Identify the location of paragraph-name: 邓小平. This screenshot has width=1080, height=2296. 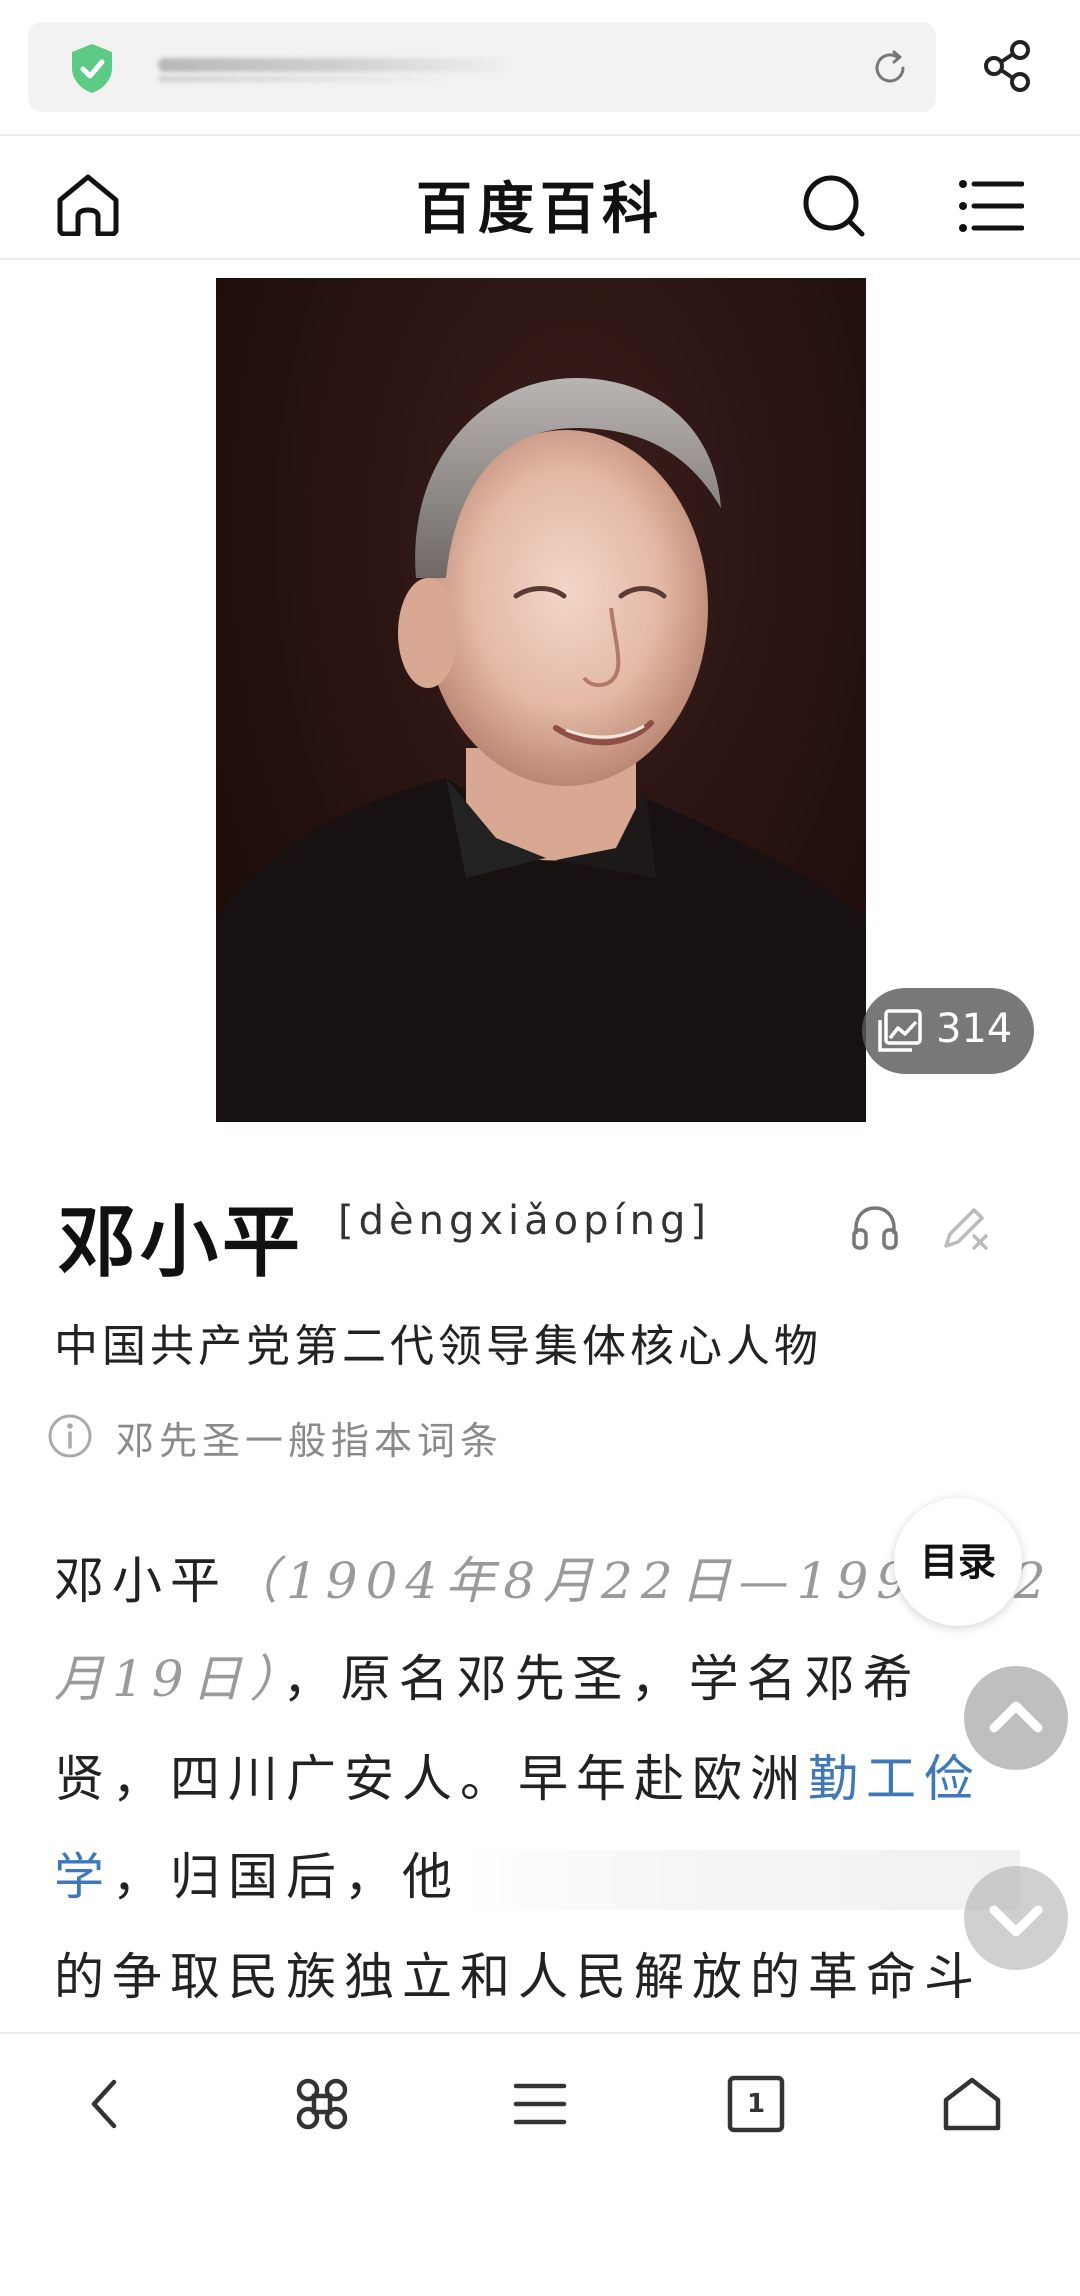
(141, 1581).